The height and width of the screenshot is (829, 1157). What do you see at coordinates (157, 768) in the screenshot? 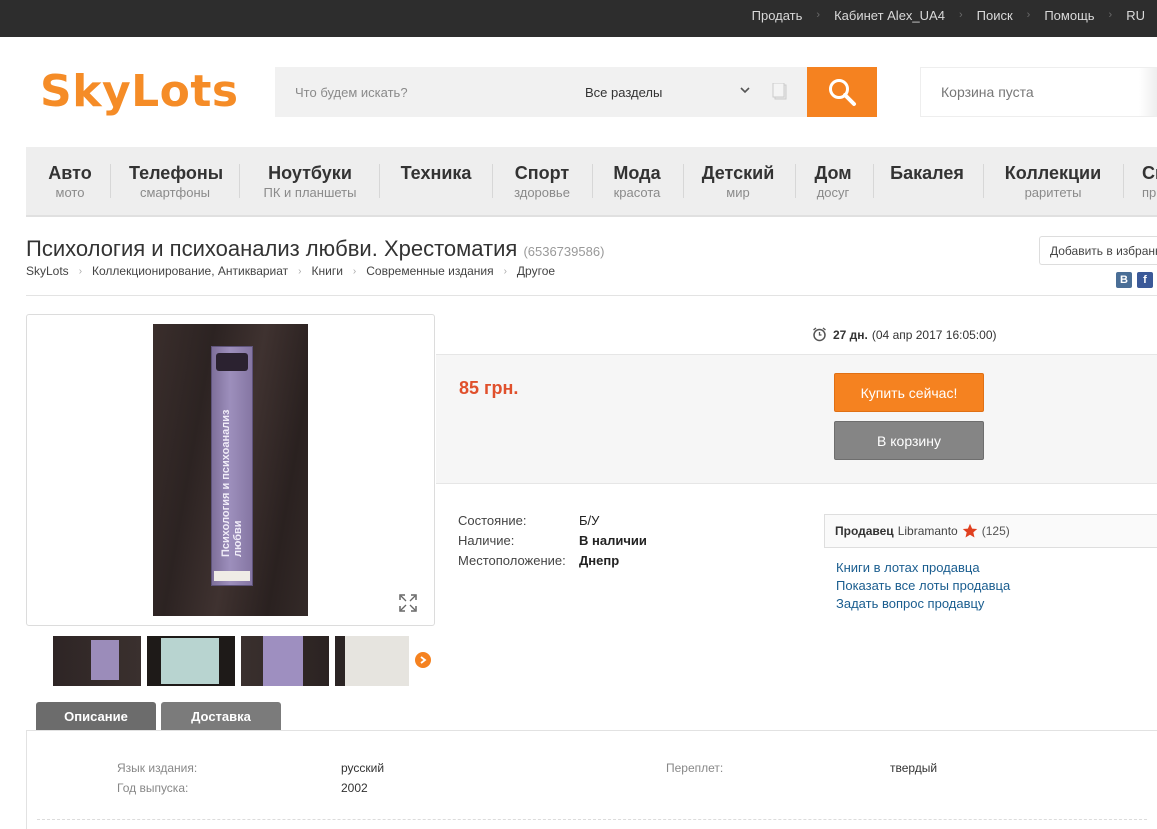
I see `spec-label: Язык издания:` at bounding box center [157, 768].